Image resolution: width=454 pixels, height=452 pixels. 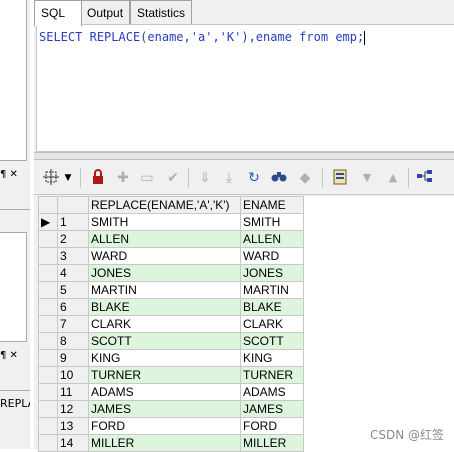 I want to click on cell-replaced: ADAMS, so click(x=164, y=392).